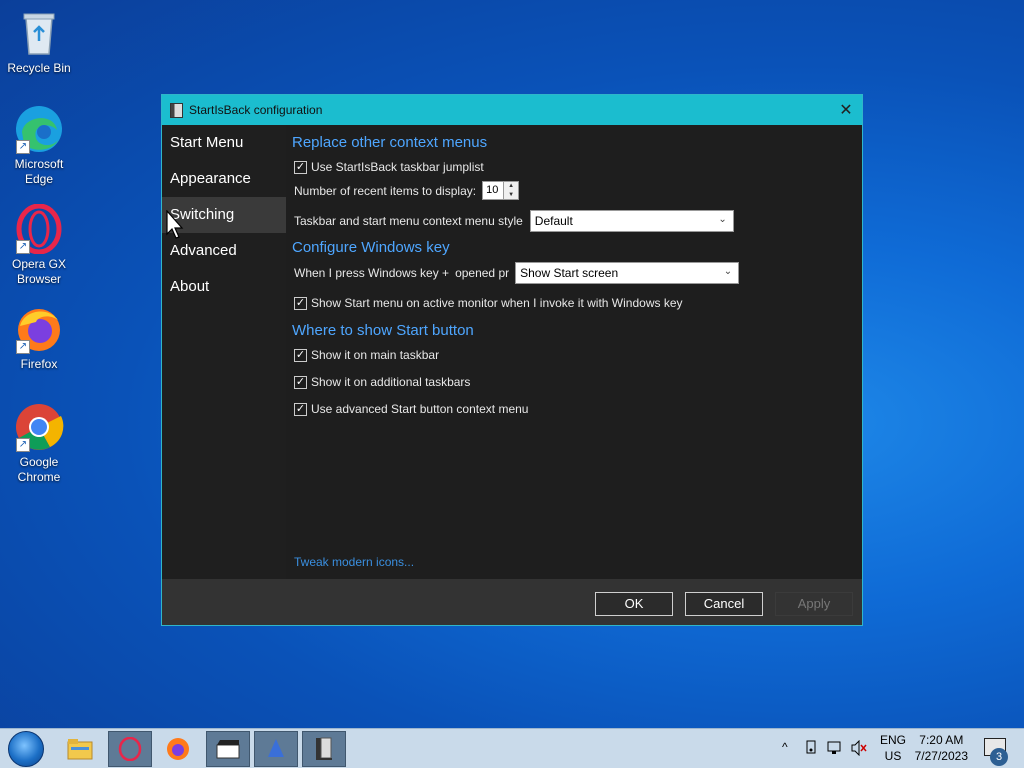 The image size is (1024, 768). I want to click on close-icon: ✕, so click(846, 110).